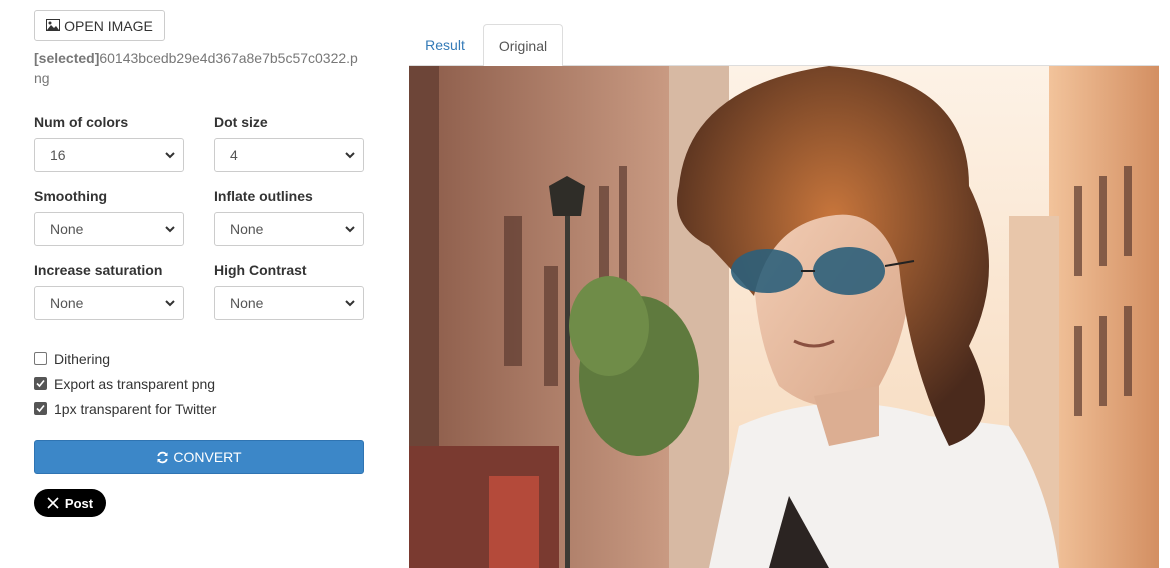 The width and height of the screenshot is (1170, 568). I want to click on convert-label: CONVERT, so click(207, 457).